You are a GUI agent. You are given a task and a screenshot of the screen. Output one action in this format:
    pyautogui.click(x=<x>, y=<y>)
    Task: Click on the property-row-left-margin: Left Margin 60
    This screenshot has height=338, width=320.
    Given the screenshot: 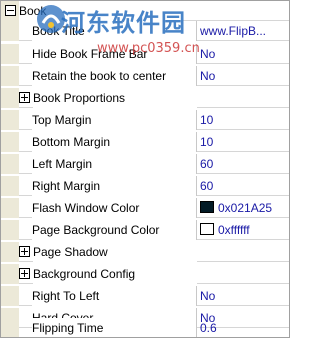 What is the action you would take?
    pyautogui.click(x=145, y=164)
    